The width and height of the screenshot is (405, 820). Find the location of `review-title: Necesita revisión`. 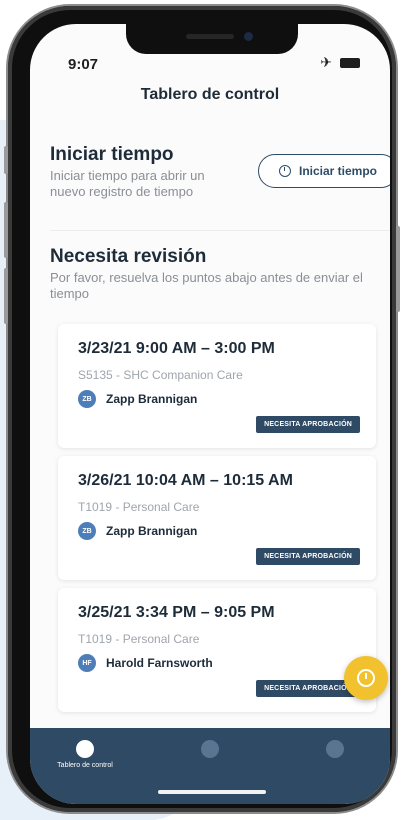

review-title: Necesita revisión is located at coordinates (128, 256).